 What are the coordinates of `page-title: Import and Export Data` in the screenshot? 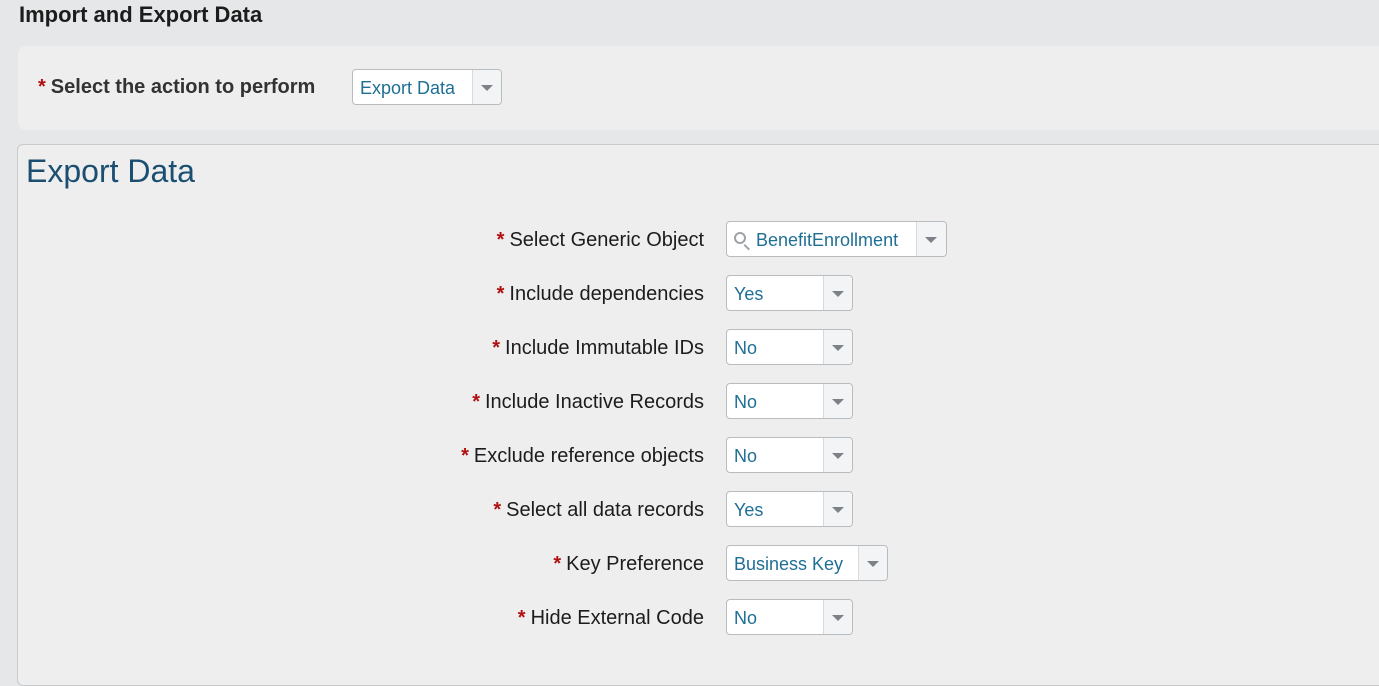 It's located at (141, 14).